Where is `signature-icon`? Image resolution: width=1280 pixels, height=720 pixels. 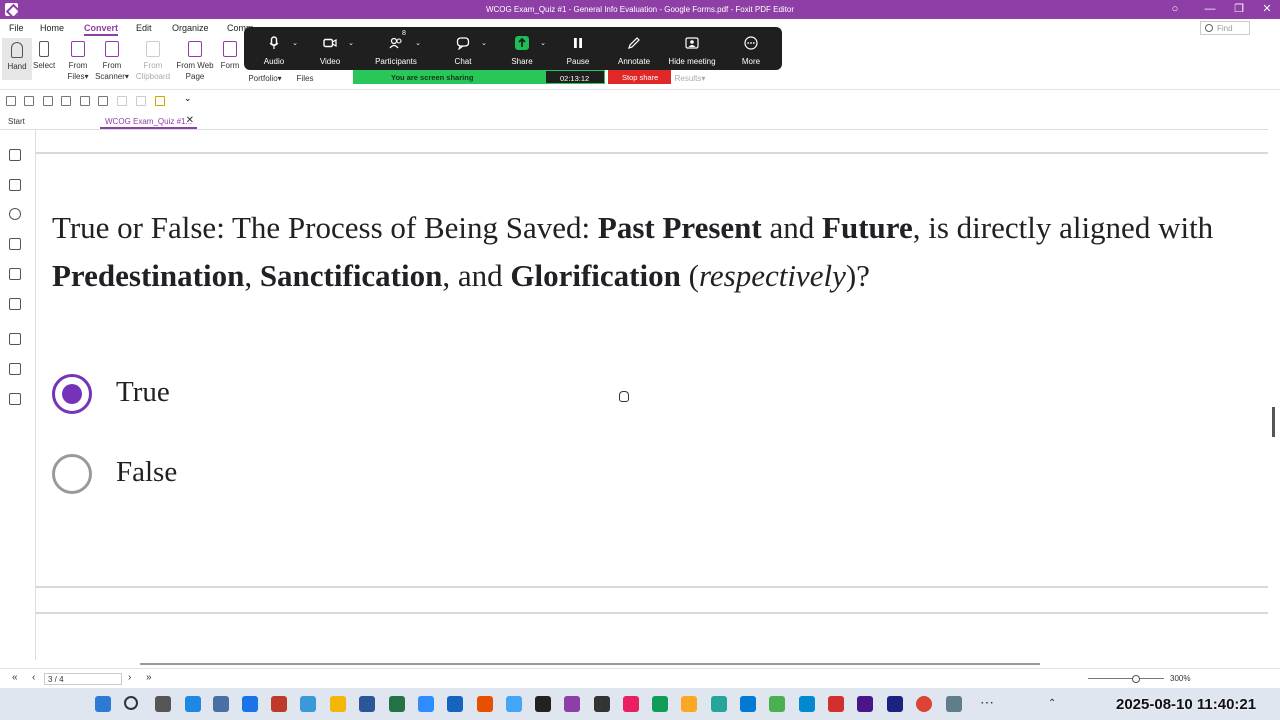
signature-icon is located at coordinates (15, 369).